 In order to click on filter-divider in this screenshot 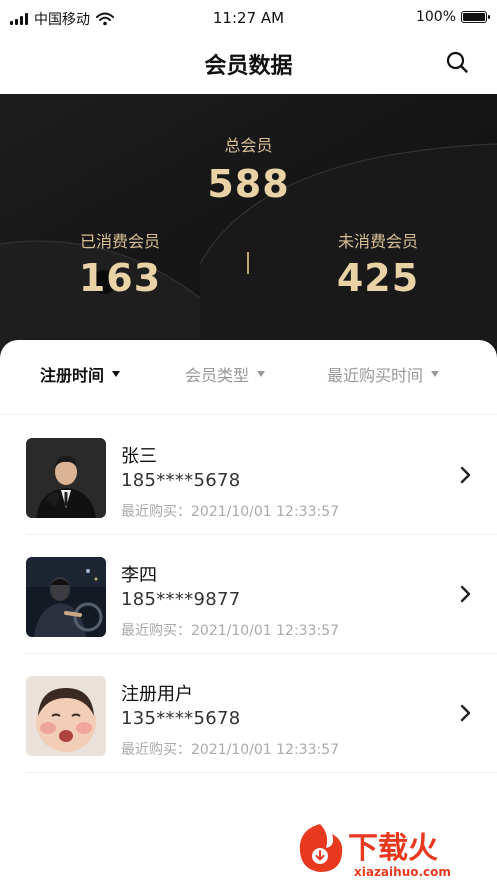, I will do `click(248, 414)`.